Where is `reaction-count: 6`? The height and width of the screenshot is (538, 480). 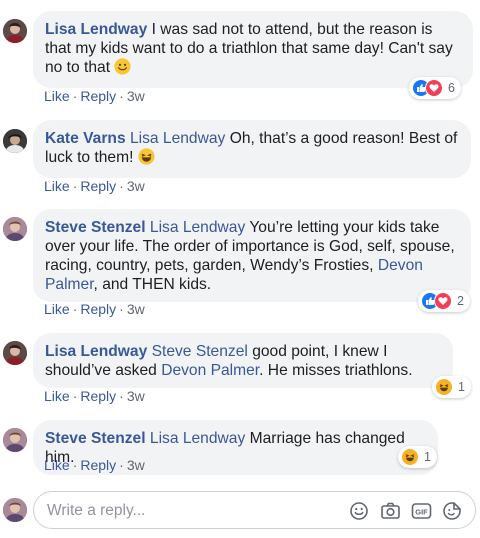
reaction-count: 6 is located at coordinates (451, 88).